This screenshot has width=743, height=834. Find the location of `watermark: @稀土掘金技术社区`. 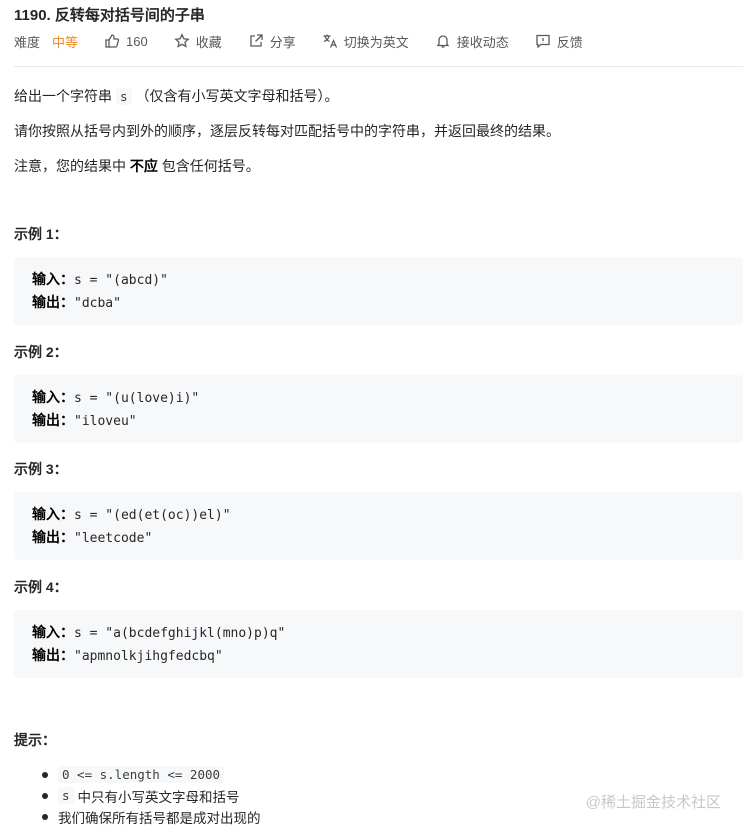

watermark: @稀土掘金技术社区 is located at coordinates (653, 802).